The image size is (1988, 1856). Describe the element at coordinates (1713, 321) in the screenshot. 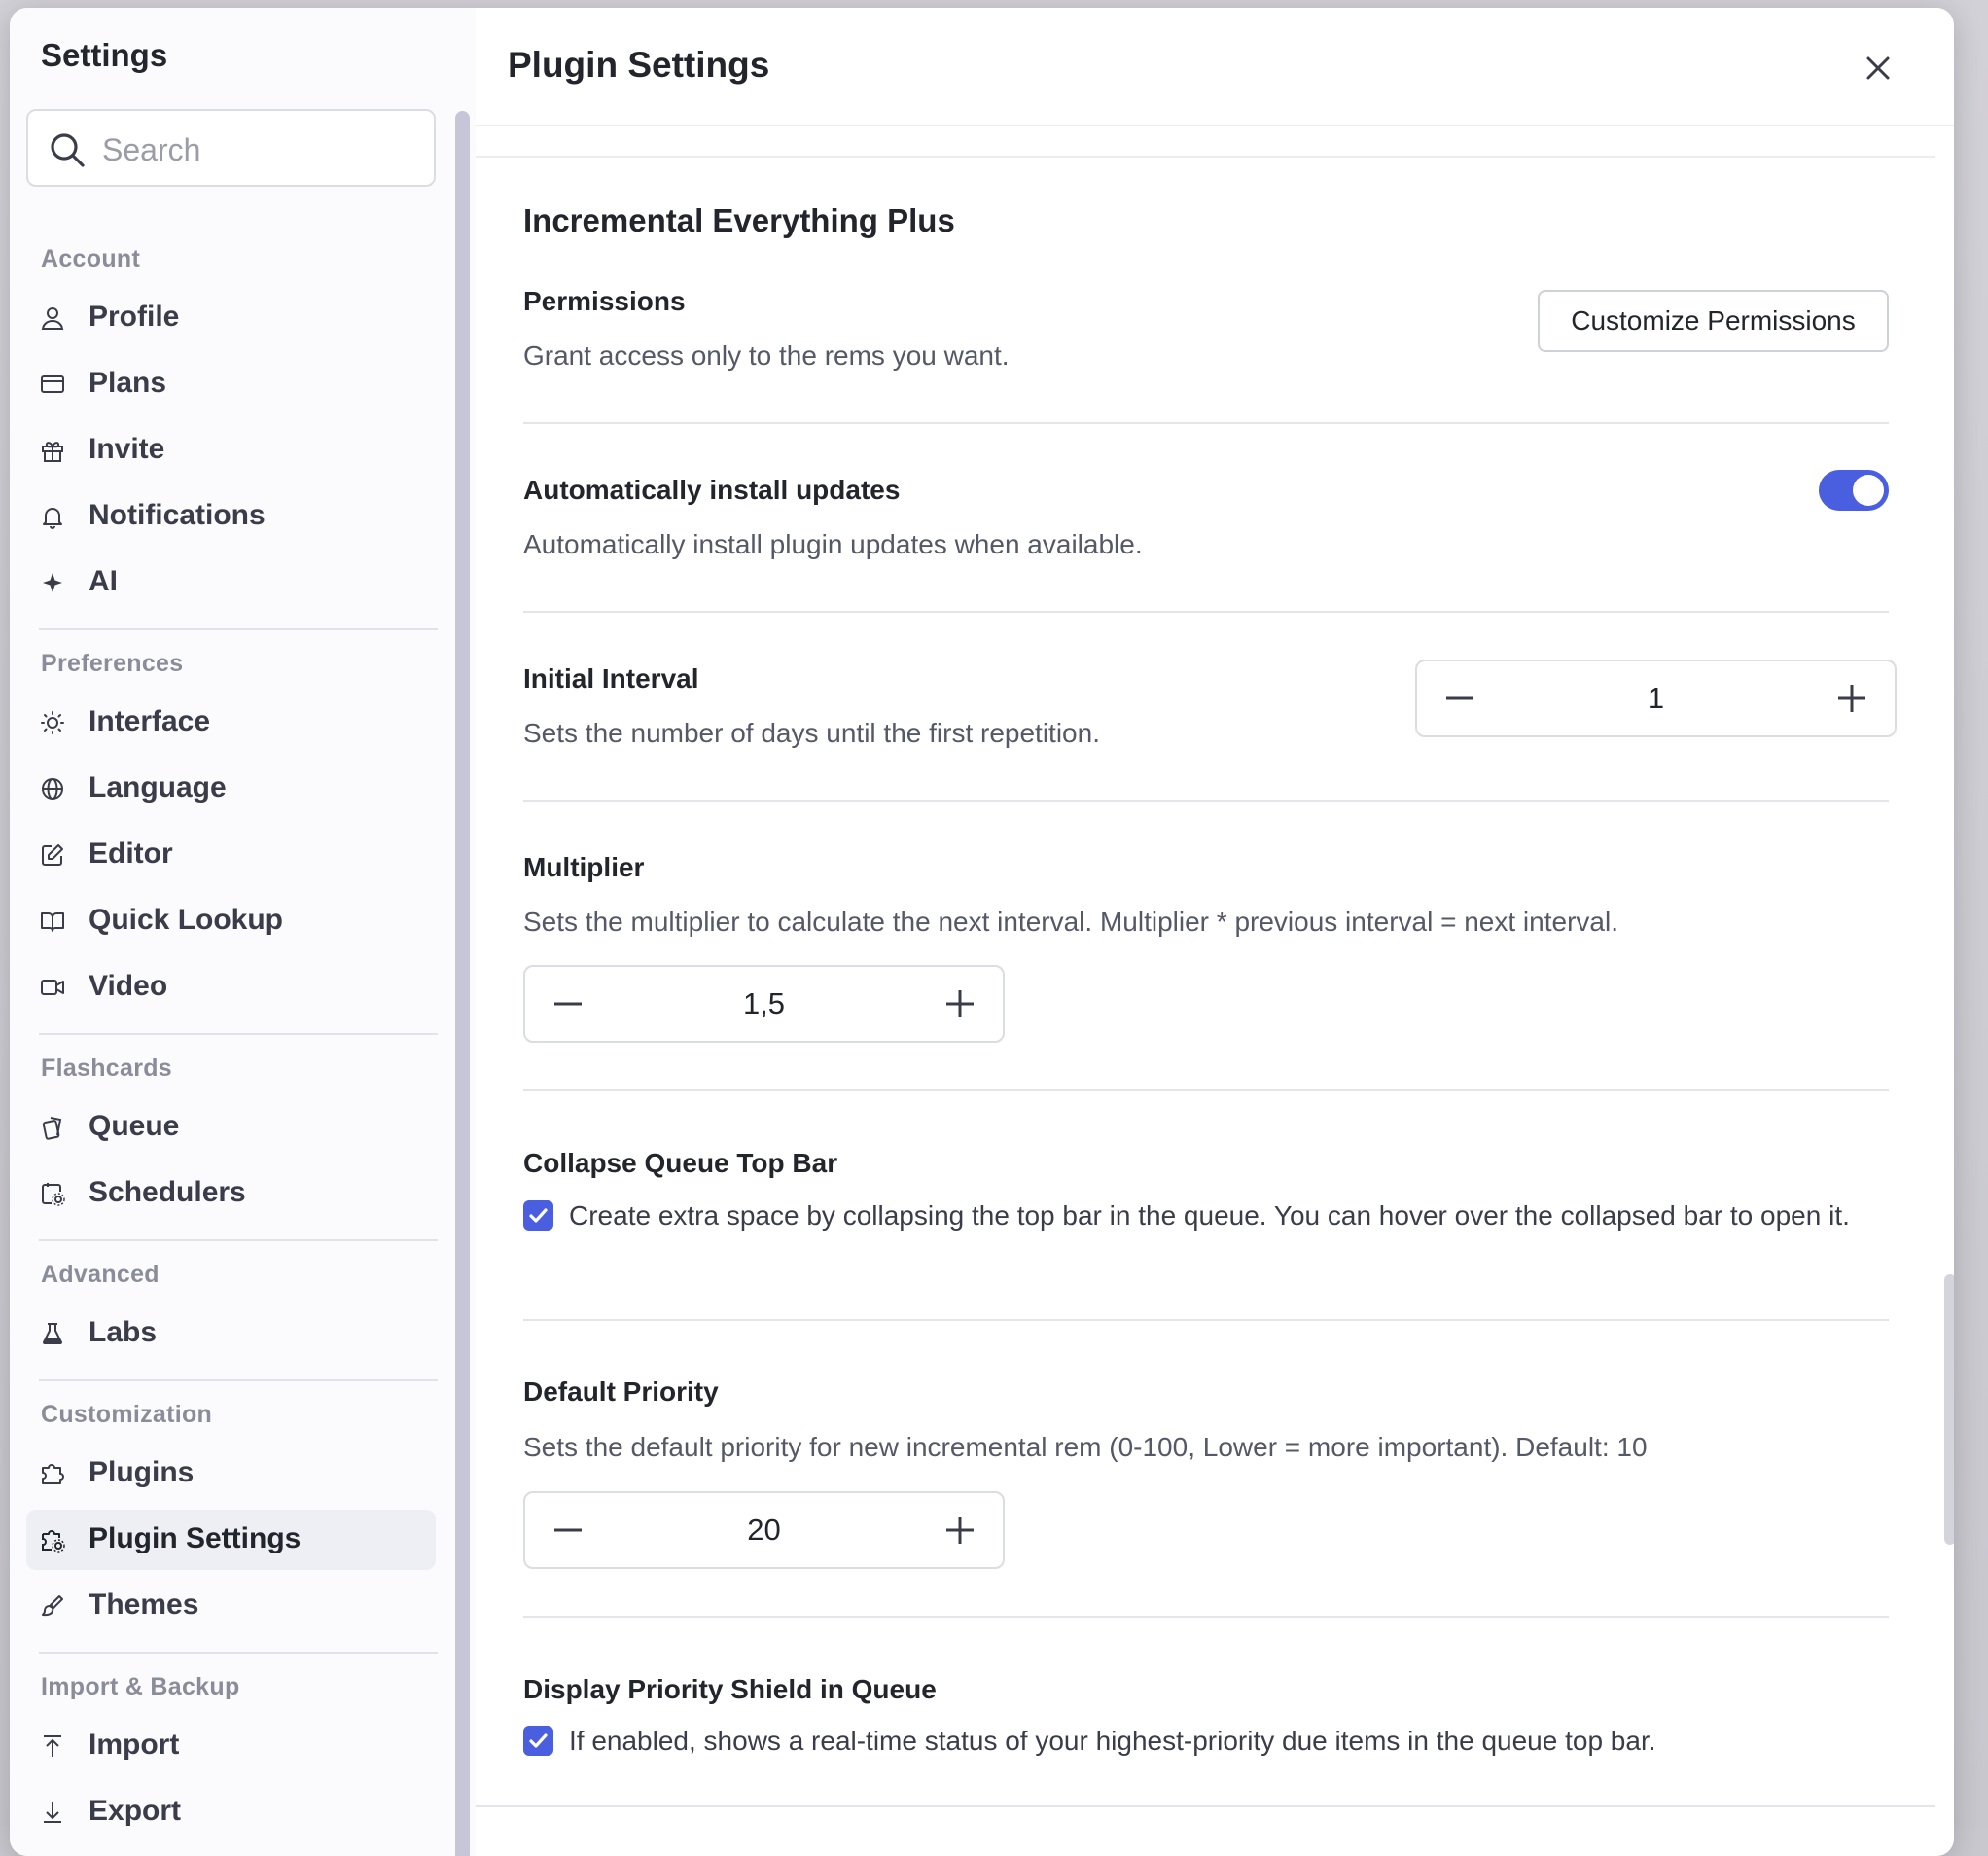

I see `customize-permissions-button: Customize Permissions` at that location.